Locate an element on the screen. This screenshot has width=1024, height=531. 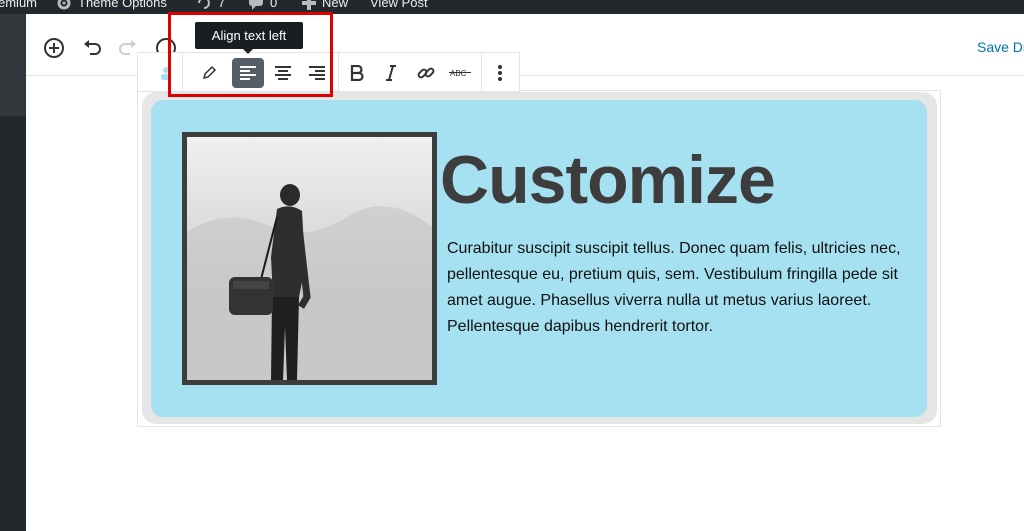
bold-button is located at coordinates (357, 73).